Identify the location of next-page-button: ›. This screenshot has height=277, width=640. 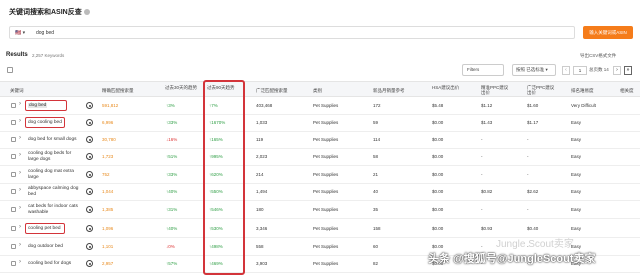
(617, 70).